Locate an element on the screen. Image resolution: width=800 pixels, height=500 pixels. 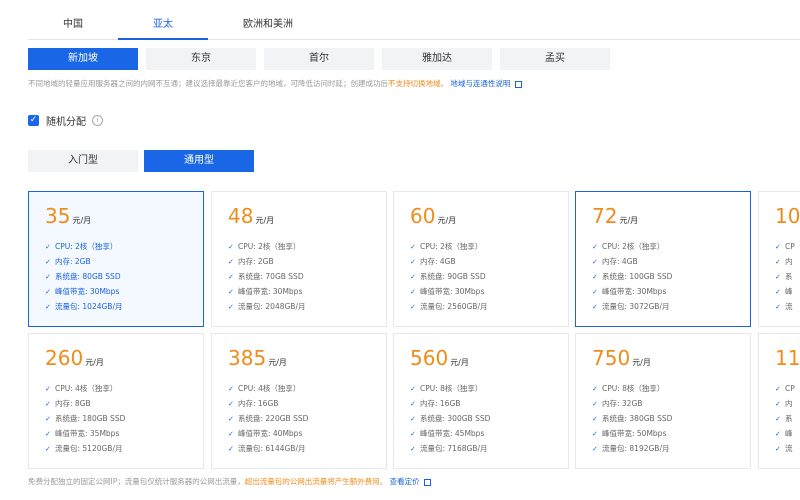
spec-disk: ✓ 系统盘: 220GB SSD is located at coordinates (268, 418).